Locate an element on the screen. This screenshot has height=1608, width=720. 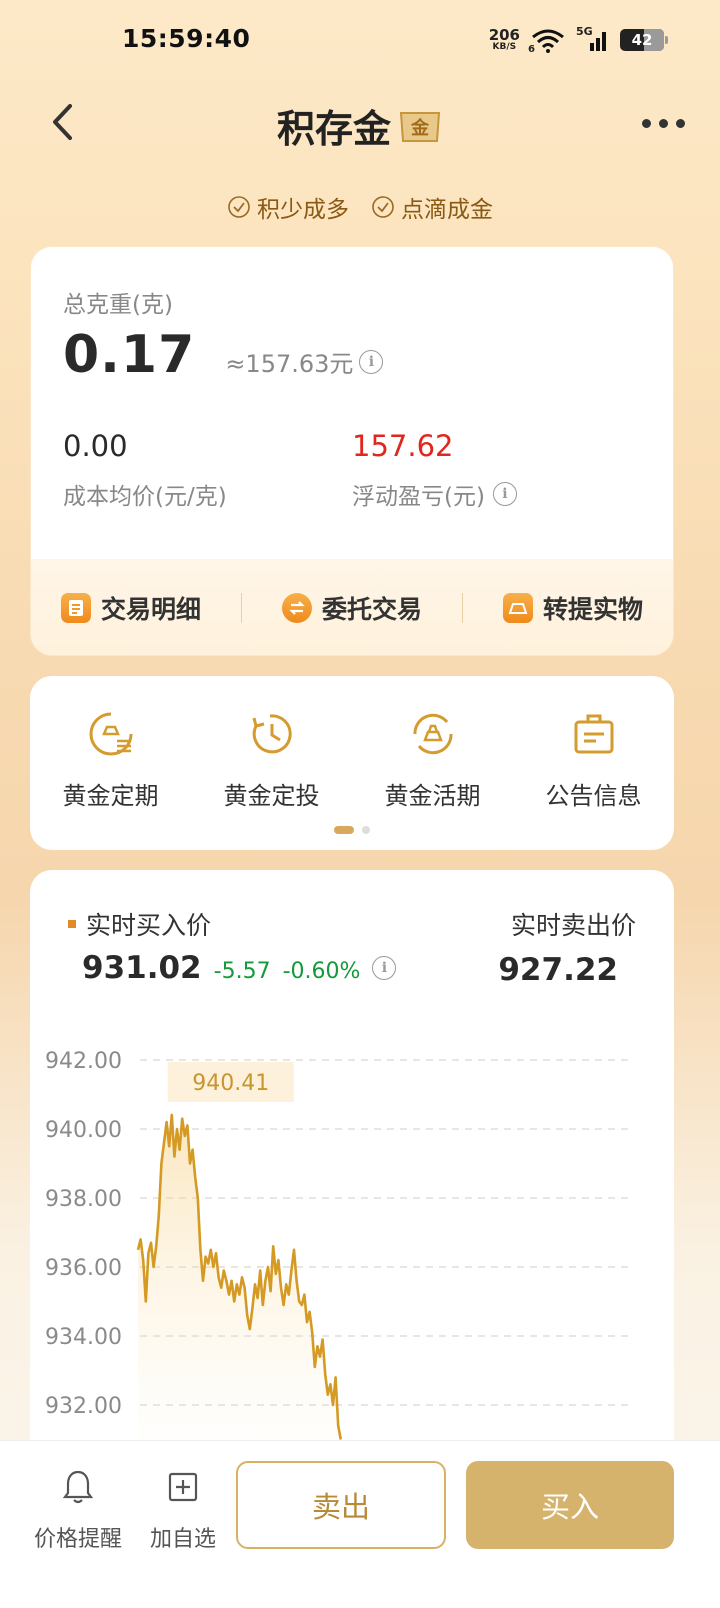
gold-fixed-icon is located at coordinates (110, 734).